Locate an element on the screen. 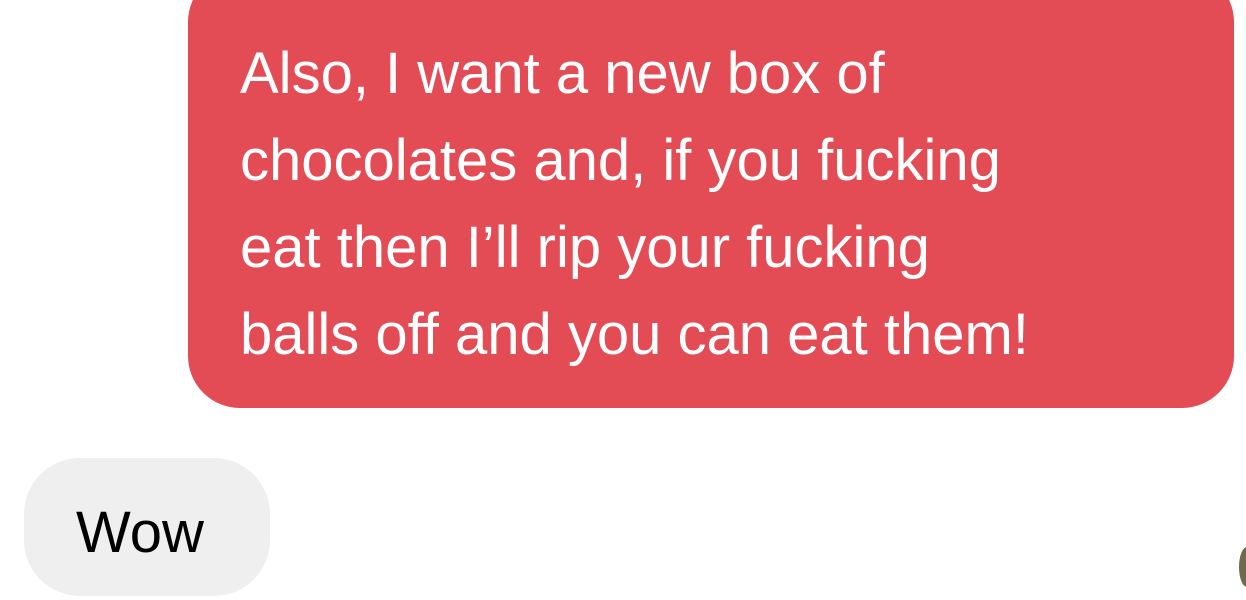  message-line: eat then I’ll rip your fucking is located at coordinates (585, 247).